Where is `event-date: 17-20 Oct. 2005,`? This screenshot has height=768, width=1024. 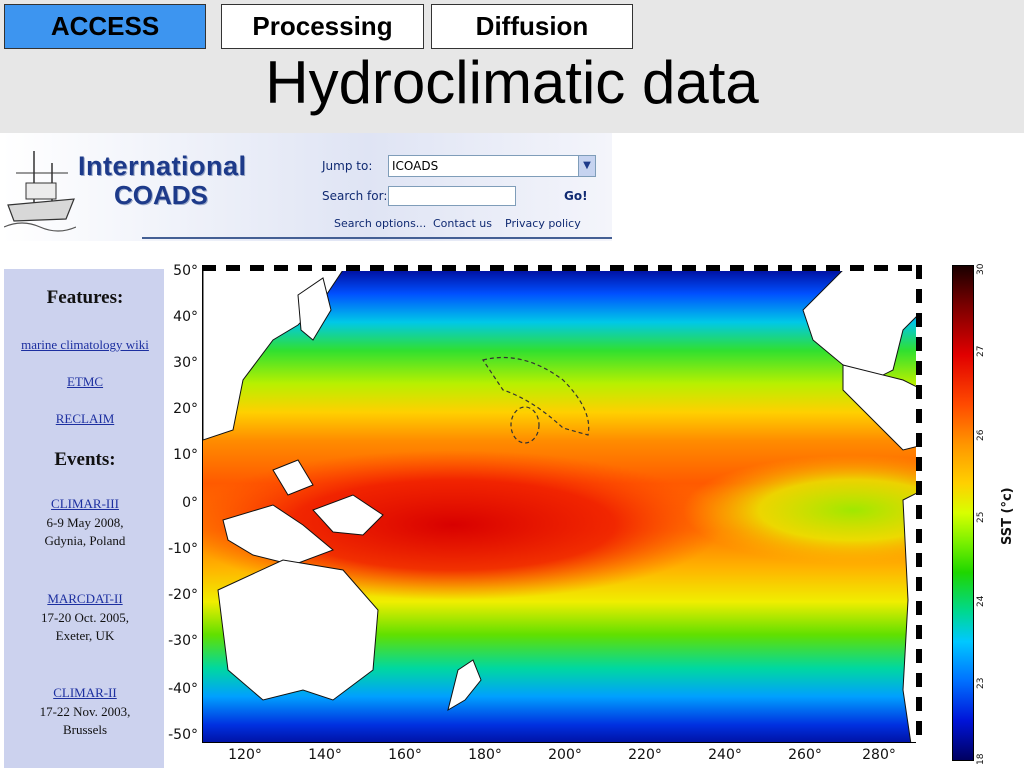
event-date: 17-20 Oct. 2005, is located at coordinates (85, 617).